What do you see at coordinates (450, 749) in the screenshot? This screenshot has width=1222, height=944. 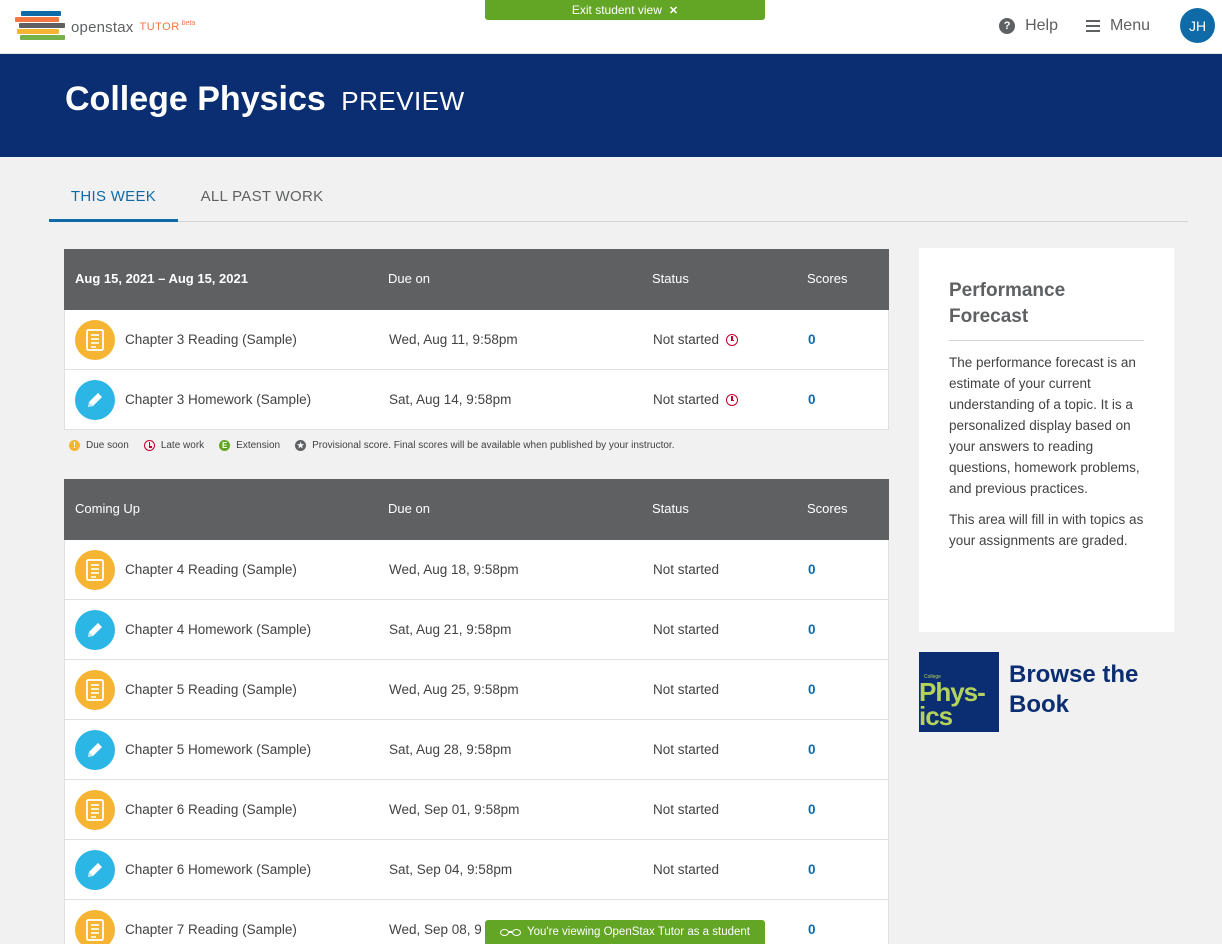 I see `assignment-due-date: Sat, Aug 28, 9:58pm` at bounding box center [450, 749].